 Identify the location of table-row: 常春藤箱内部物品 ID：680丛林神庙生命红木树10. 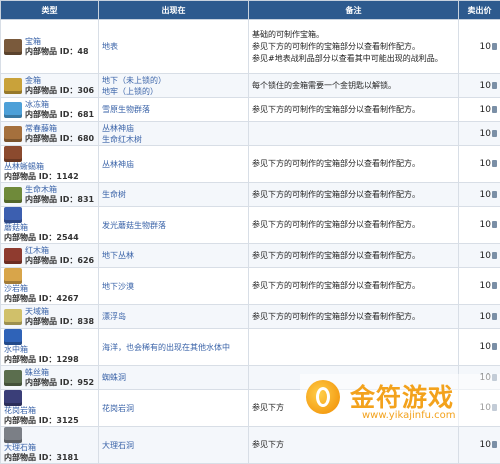
(250, 134).